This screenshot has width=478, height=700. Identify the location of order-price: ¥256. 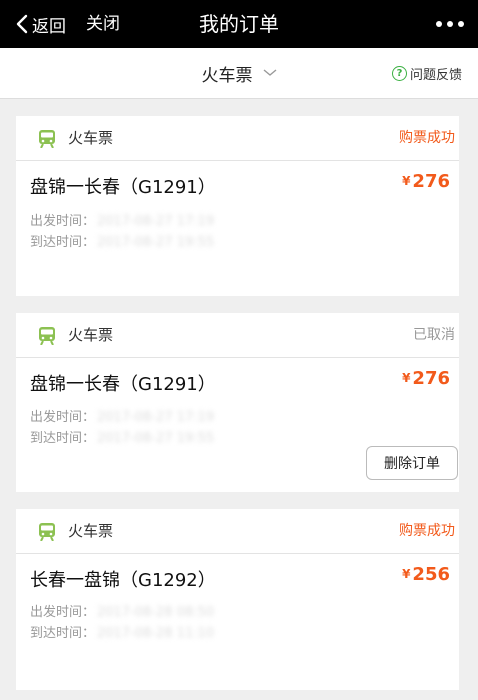
(426, 574).